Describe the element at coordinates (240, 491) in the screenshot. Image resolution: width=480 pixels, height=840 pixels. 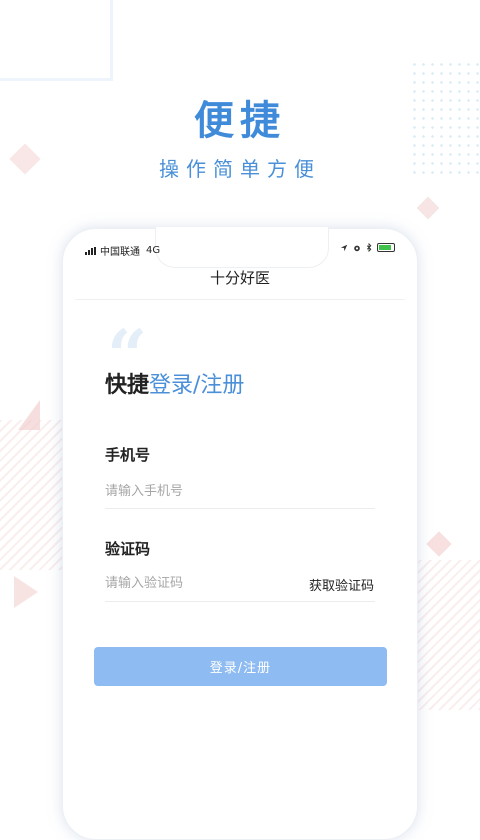
I see `phone-input` at that location.